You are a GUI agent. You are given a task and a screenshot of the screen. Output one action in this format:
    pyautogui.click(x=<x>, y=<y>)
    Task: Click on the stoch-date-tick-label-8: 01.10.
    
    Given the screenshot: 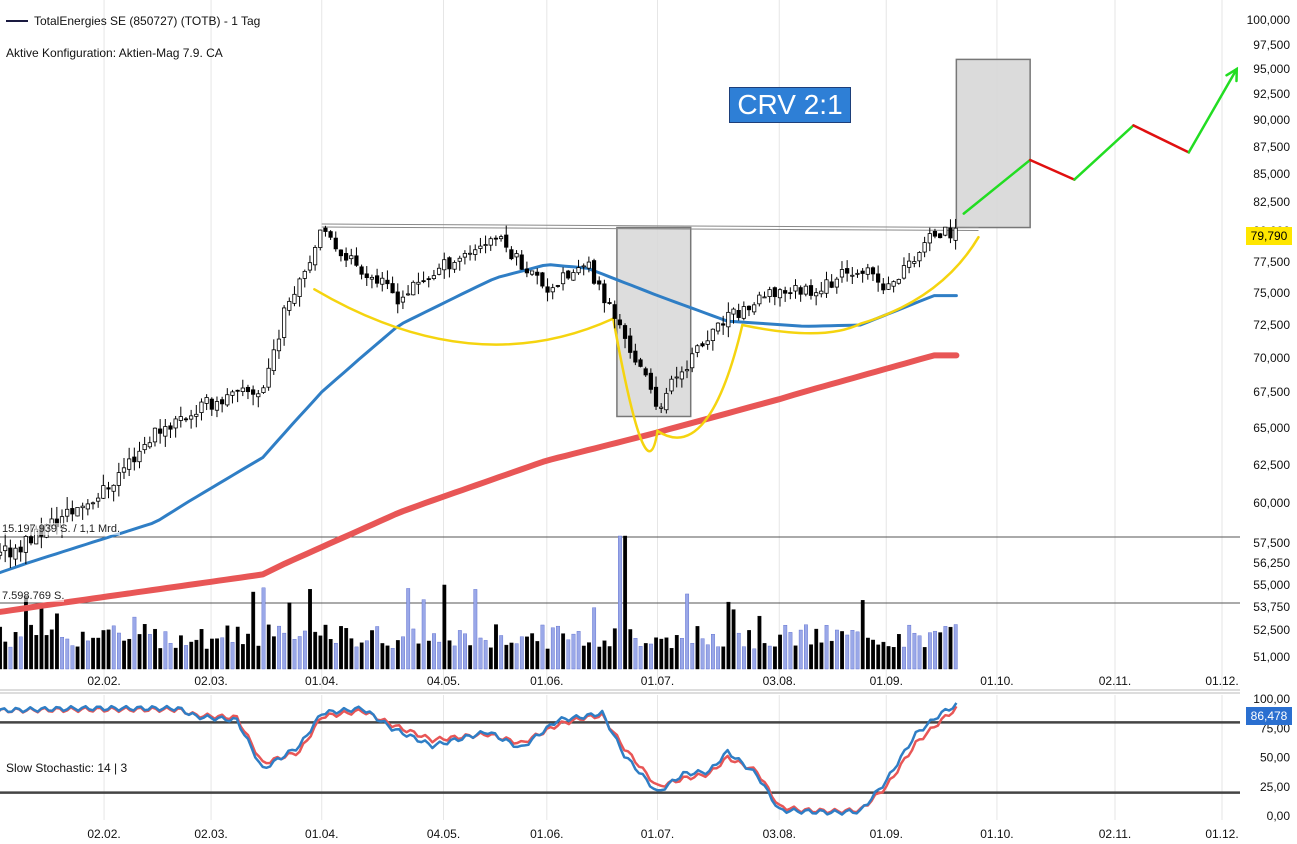 What is the action you would take?
    pyautogui.click(x=996, y=834)
    